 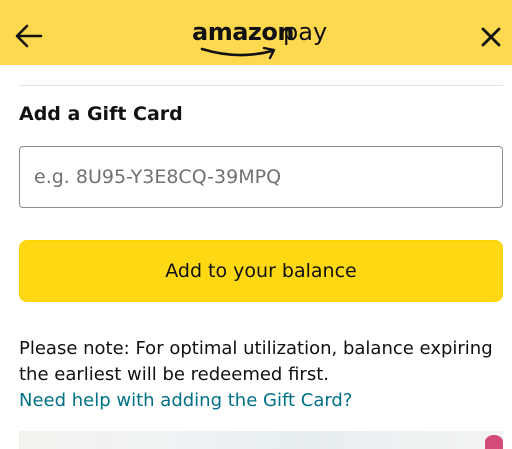 I want to click on close-button, so click(x=491, y=37).